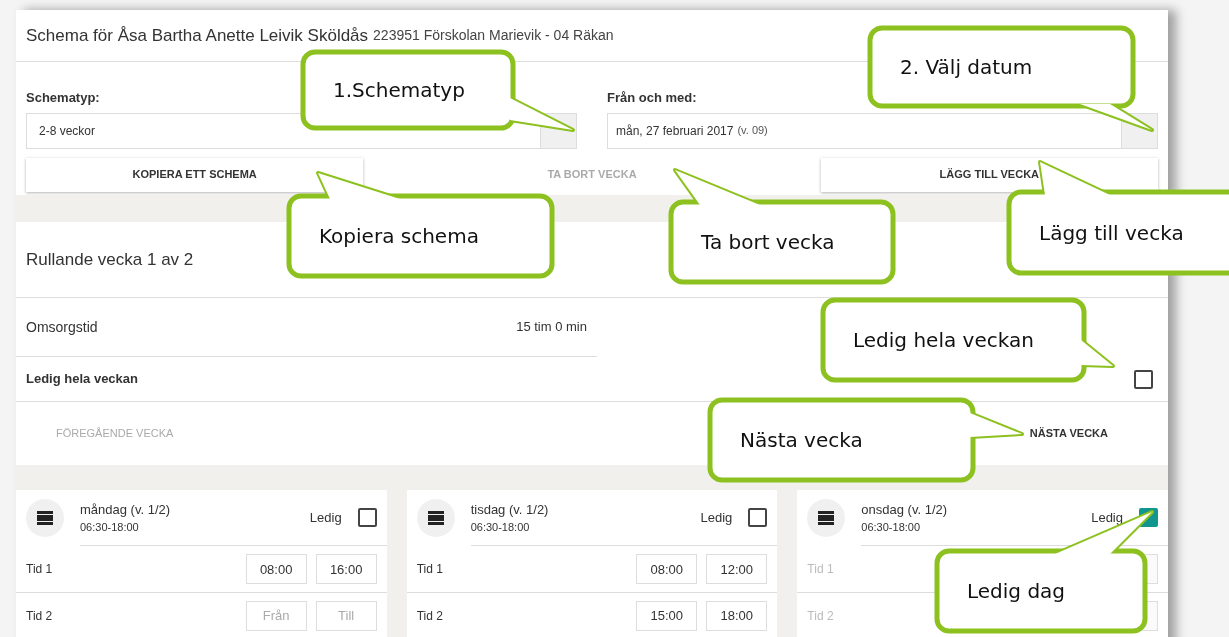 The height and width of the screenshot is (637, 1229). What do you see at coordinates (737, 569) in the screenshot?
I see `time-field: 12:00` at bounding box center [737, 569].